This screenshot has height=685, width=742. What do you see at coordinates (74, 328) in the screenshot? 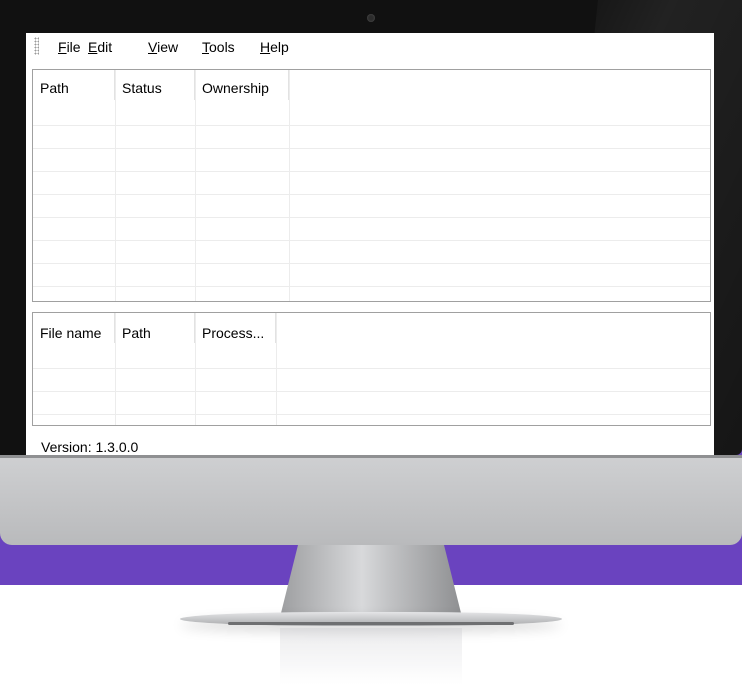
I see `column-header-file-name: File name` at bounding box center [74, 328].